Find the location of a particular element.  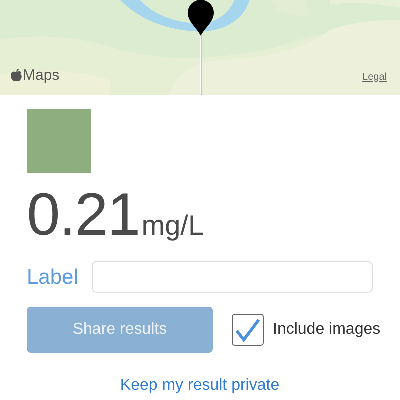

legal-link: Legal is located at coordinates (374, 78).